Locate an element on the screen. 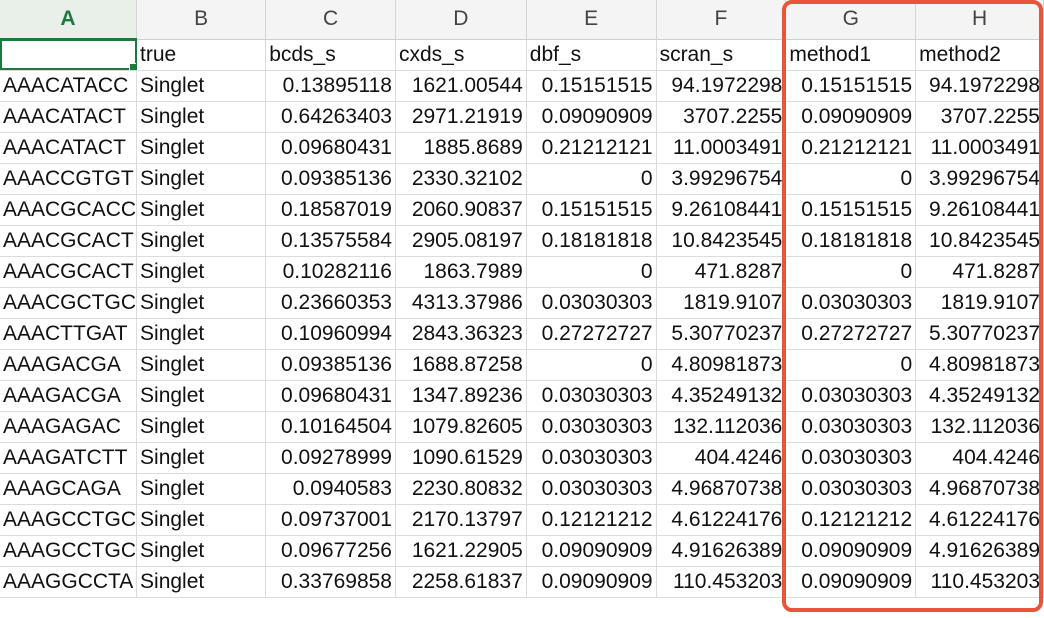  cell: 2843.36323 is located at coordinates (461, 334).